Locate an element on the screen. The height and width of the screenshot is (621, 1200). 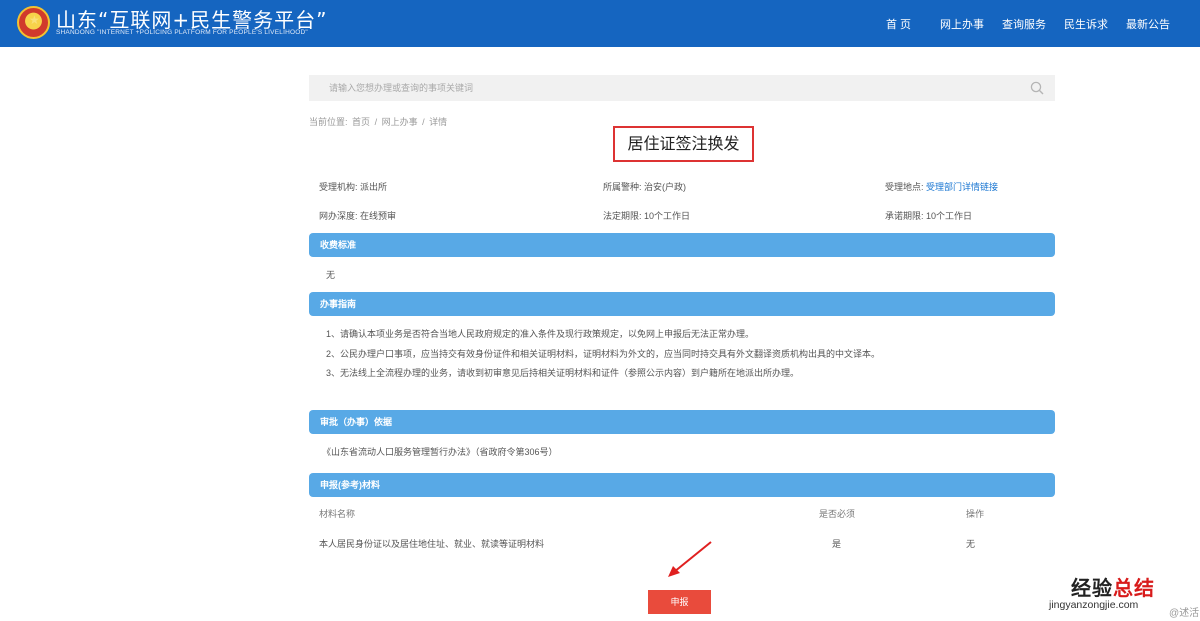
process-depth-label: 网办深度: is located at coordinates (338, 216).